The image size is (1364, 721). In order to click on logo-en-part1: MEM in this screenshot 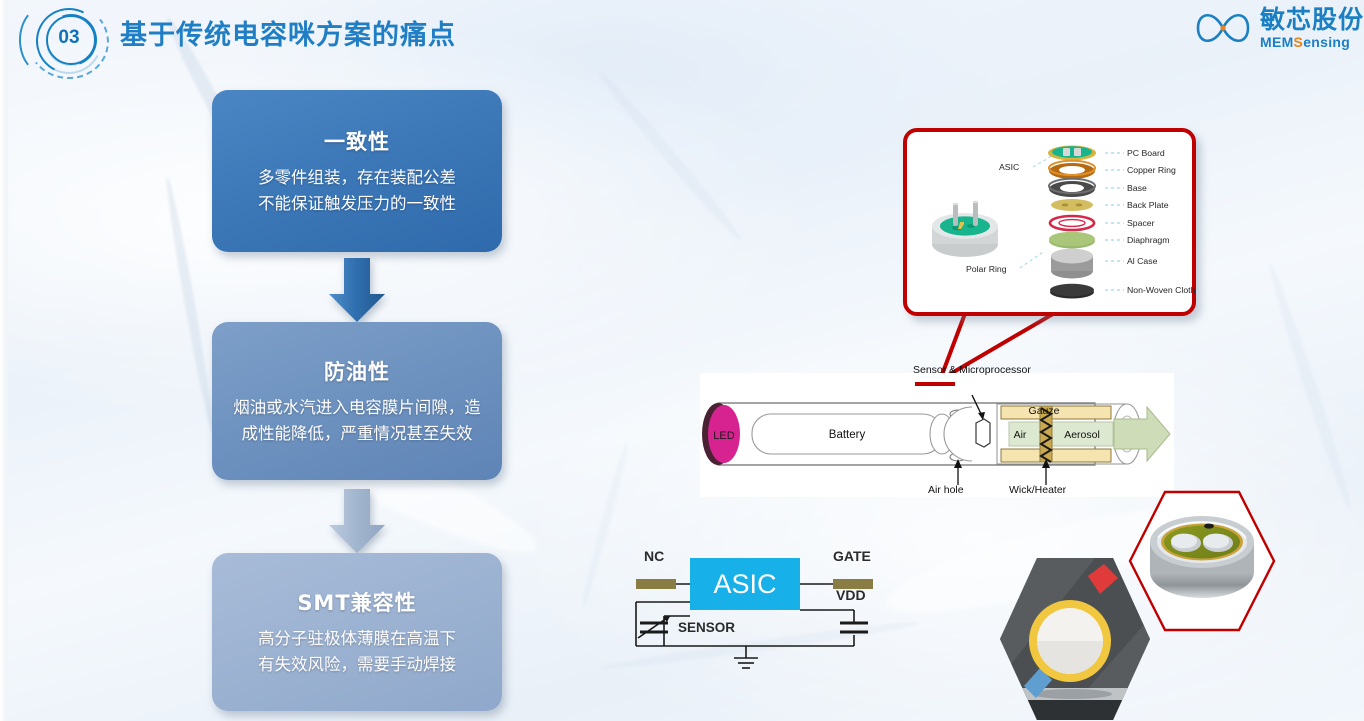, I will do `click(1276, 42)`.